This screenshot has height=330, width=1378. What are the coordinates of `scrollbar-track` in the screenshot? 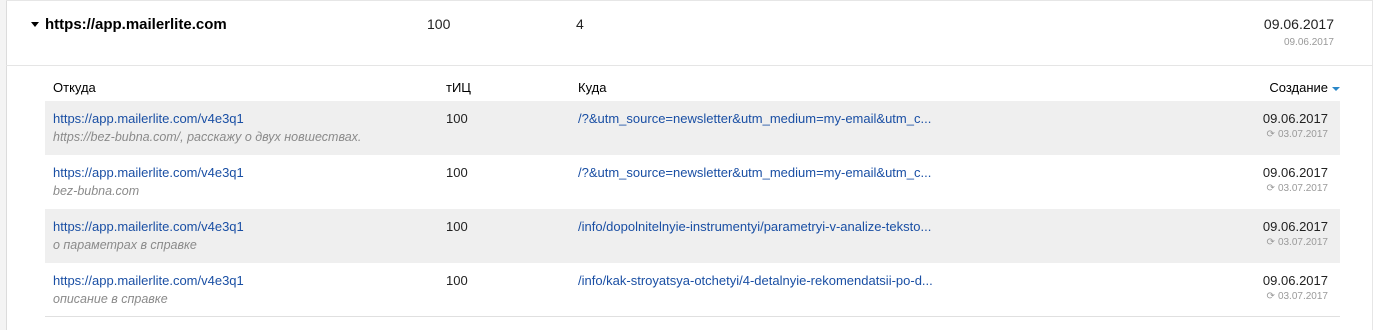 It's located at (1375, 165).